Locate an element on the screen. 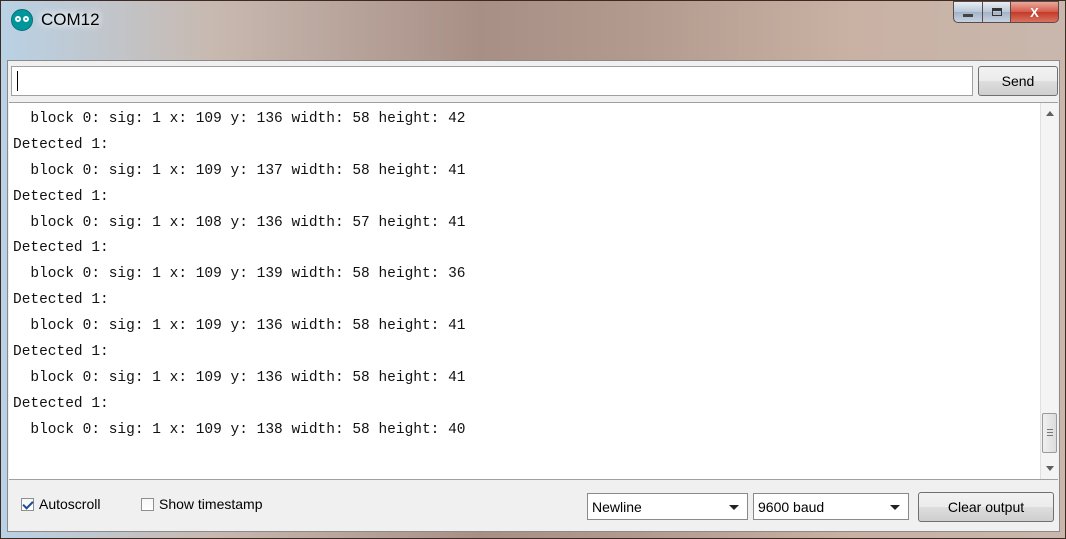 The image size is (1066, 539). scroll-up-arrow-icon is located at coordinates (1050, 113).